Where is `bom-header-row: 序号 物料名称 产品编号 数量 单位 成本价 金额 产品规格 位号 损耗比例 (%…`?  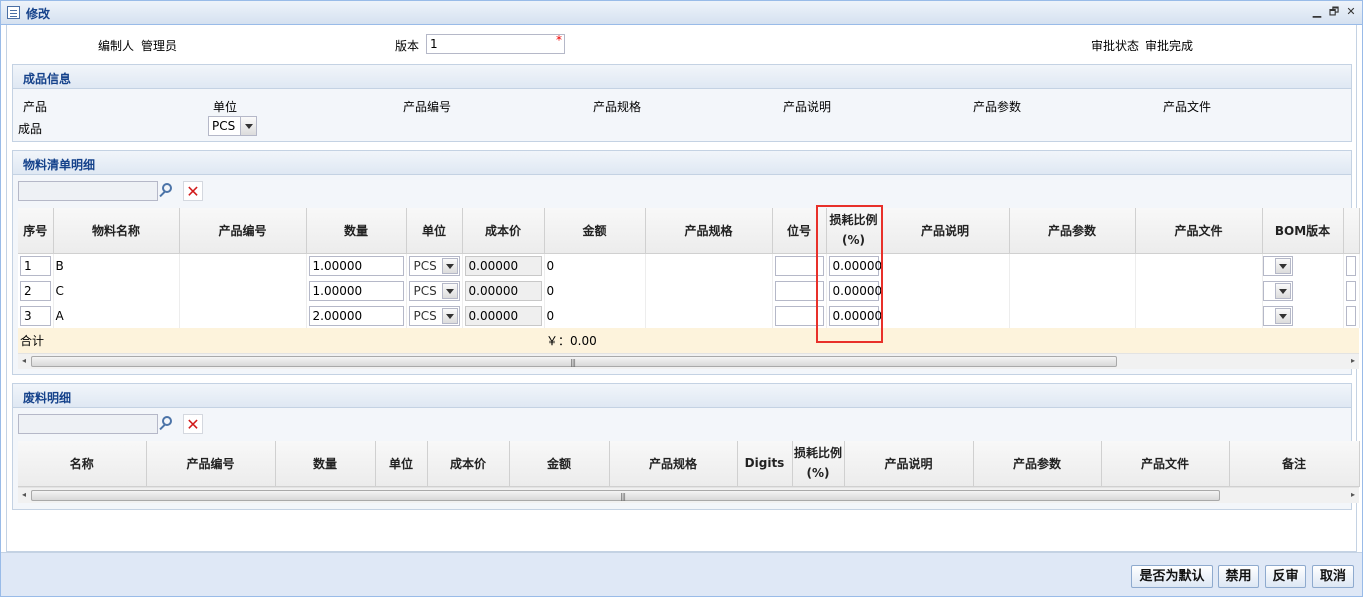 bom-header-row: 序号 物料名称 产品编号 数量 单位 成本价 金额 产品规格 位号 损耗比例 (%… is located at coordinates (689, 231).